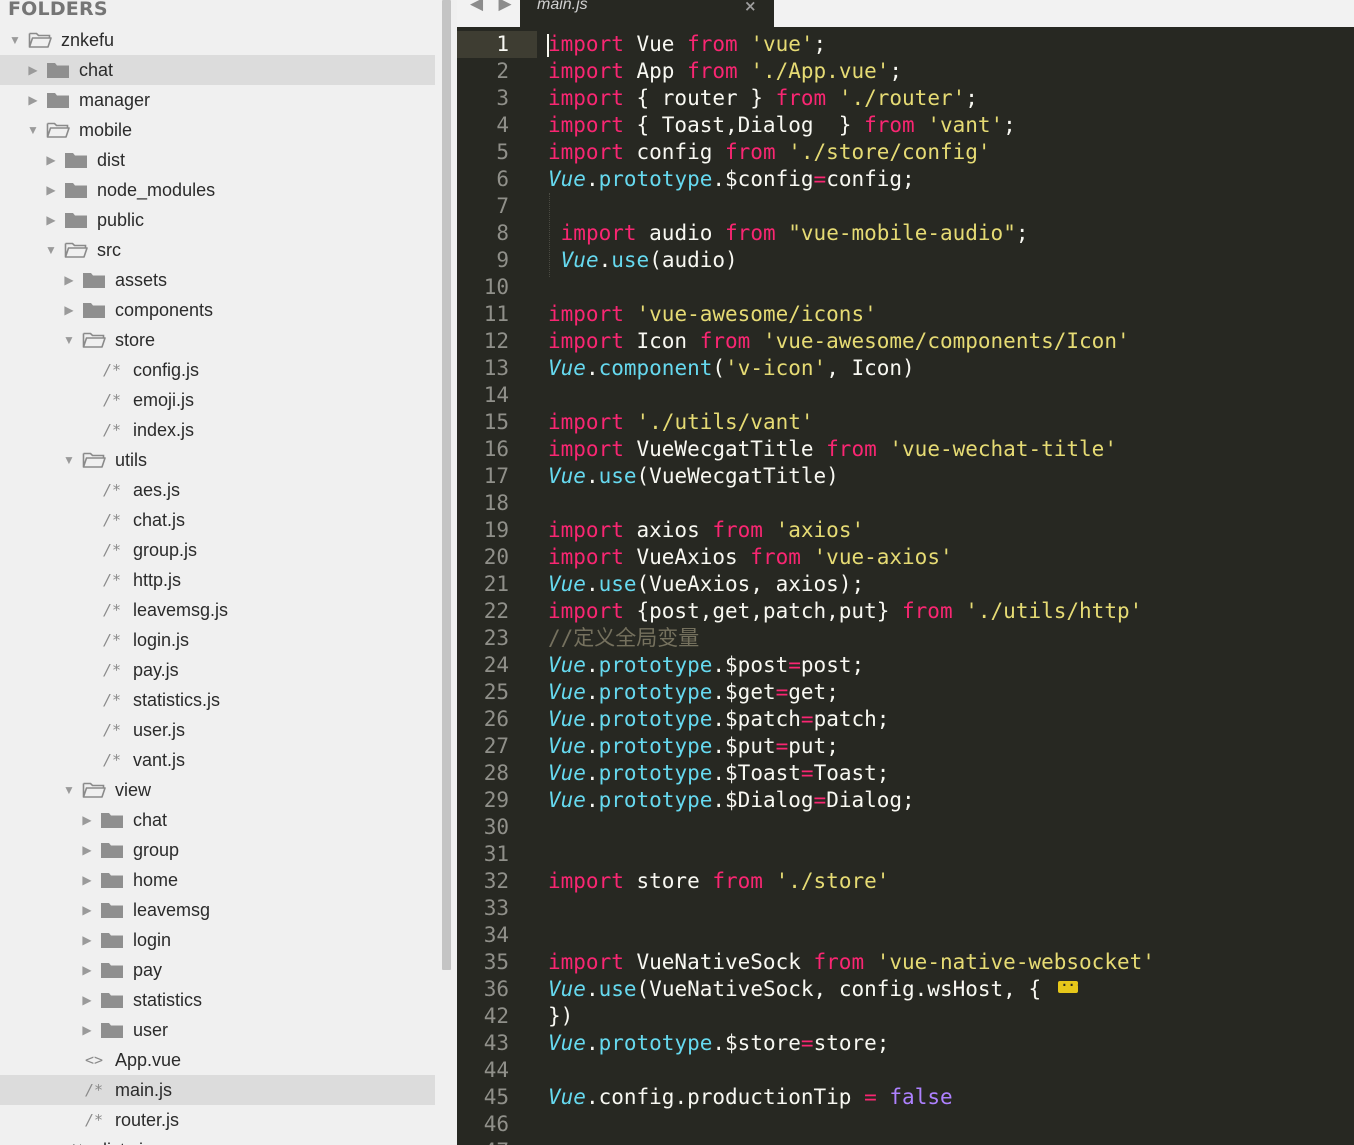  I want to click on code-line: 32 import store from './store', so click(905, 881).